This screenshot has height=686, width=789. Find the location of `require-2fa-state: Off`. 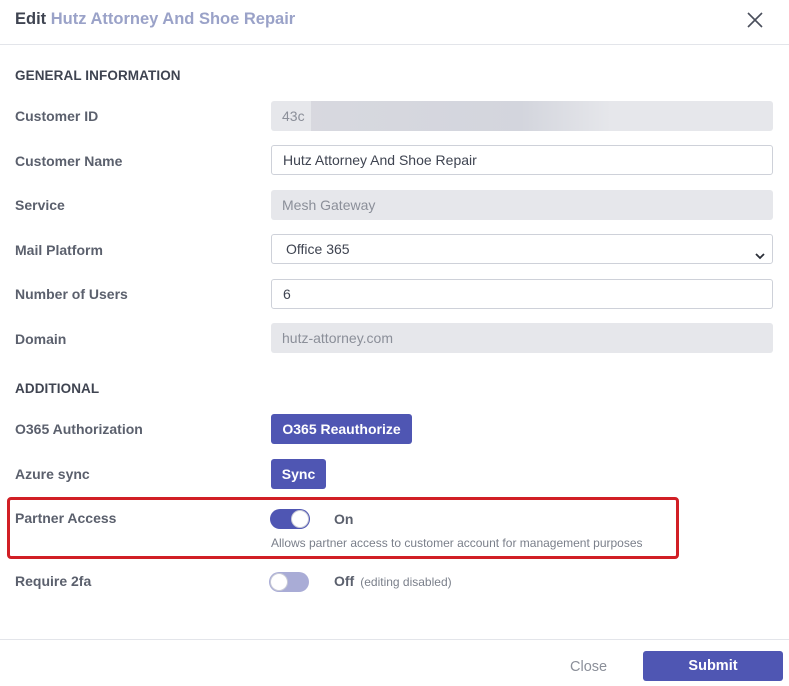

require-2fa-state: Off is located at coordinates (344, 581).